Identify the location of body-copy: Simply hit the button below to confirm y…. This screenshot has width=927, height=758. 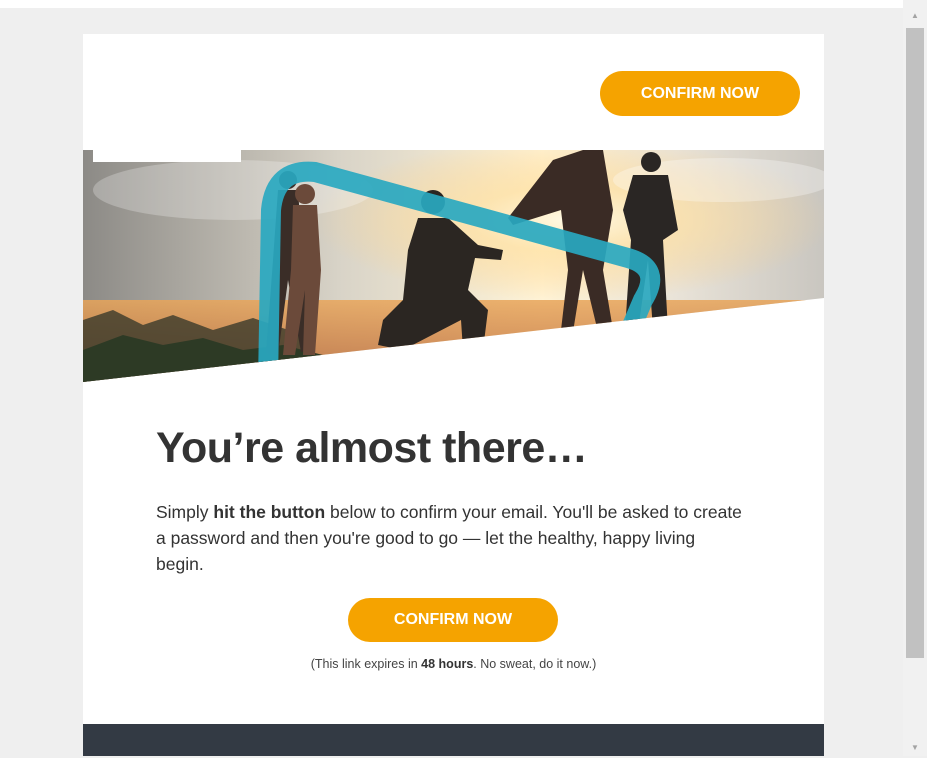
(451, 538).